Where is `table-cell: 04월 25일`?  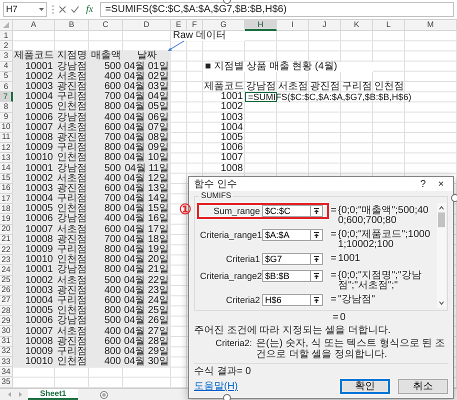 table-cell: 04월 25일 is located at coordinates (147, 311).